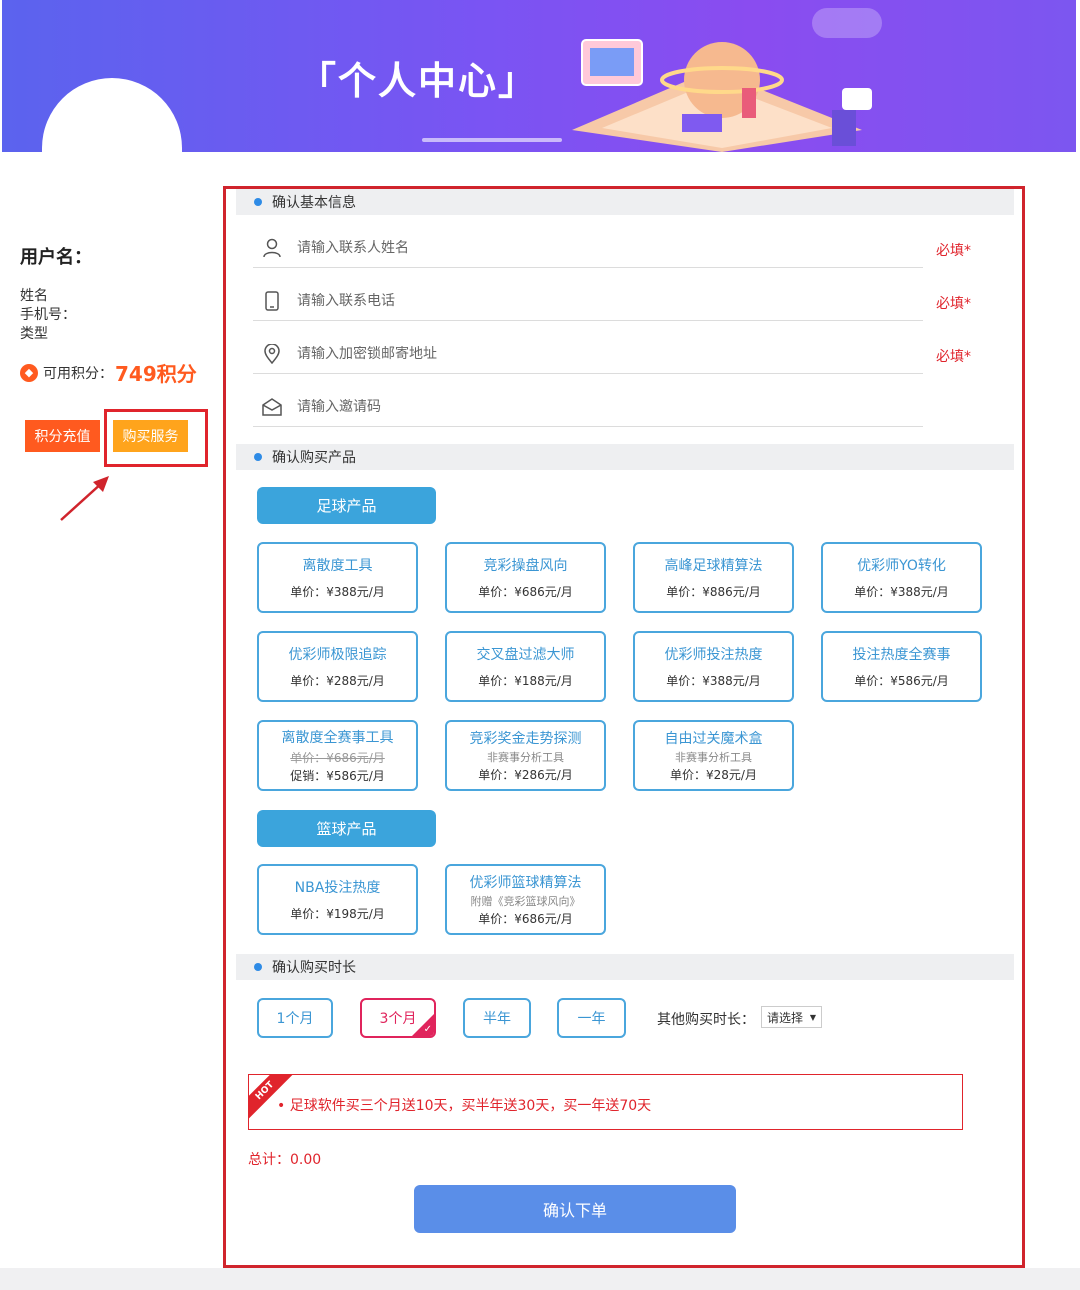  What do you see at coordinates (610, 406) in the screenshot?
I see `invite-code-input` at bounding box center [610, 406].